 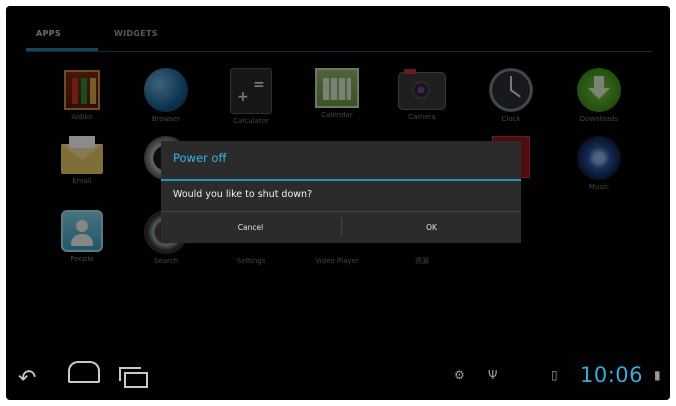 I want to click on cancel-button: Cancel, so click(x=250, y=227).